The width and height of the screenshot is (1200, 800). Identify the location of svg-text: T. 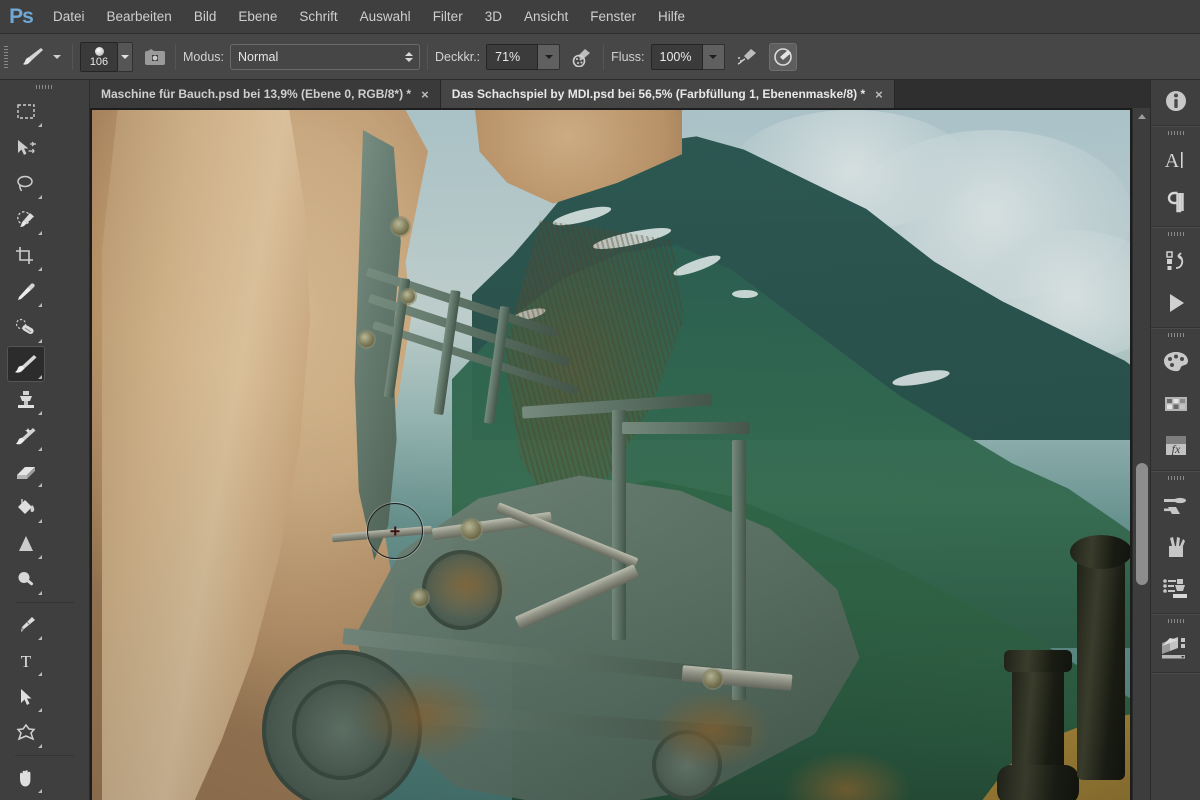
(26, 661).